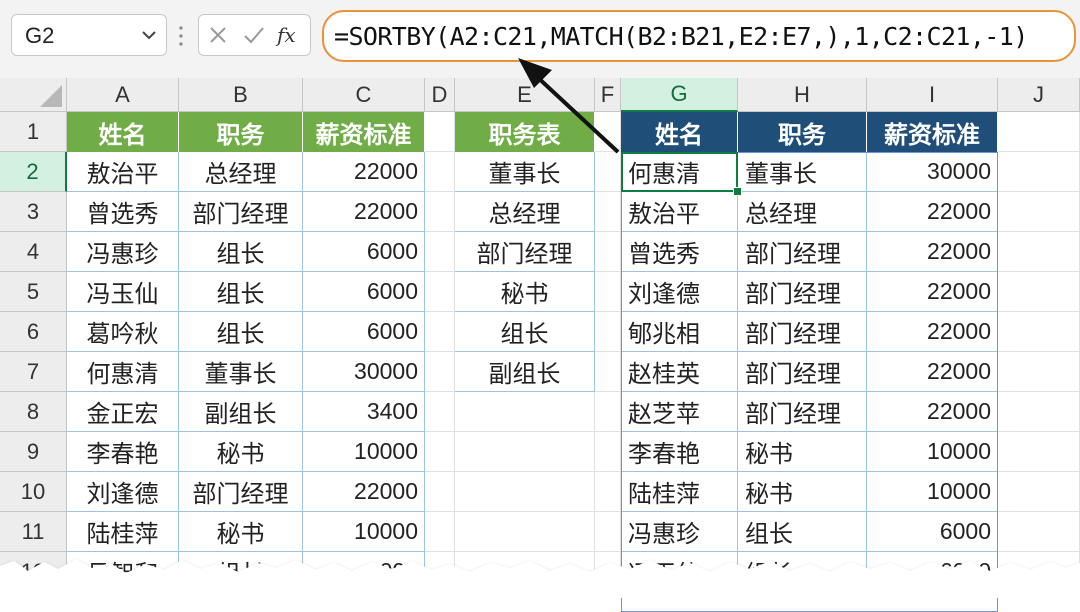 The image size is (1080, 612). What do you see at coordinates (679, 412) in the screenshot?
I see `result-table-cell: 赵芝苹` at bounding box center [679, 412].